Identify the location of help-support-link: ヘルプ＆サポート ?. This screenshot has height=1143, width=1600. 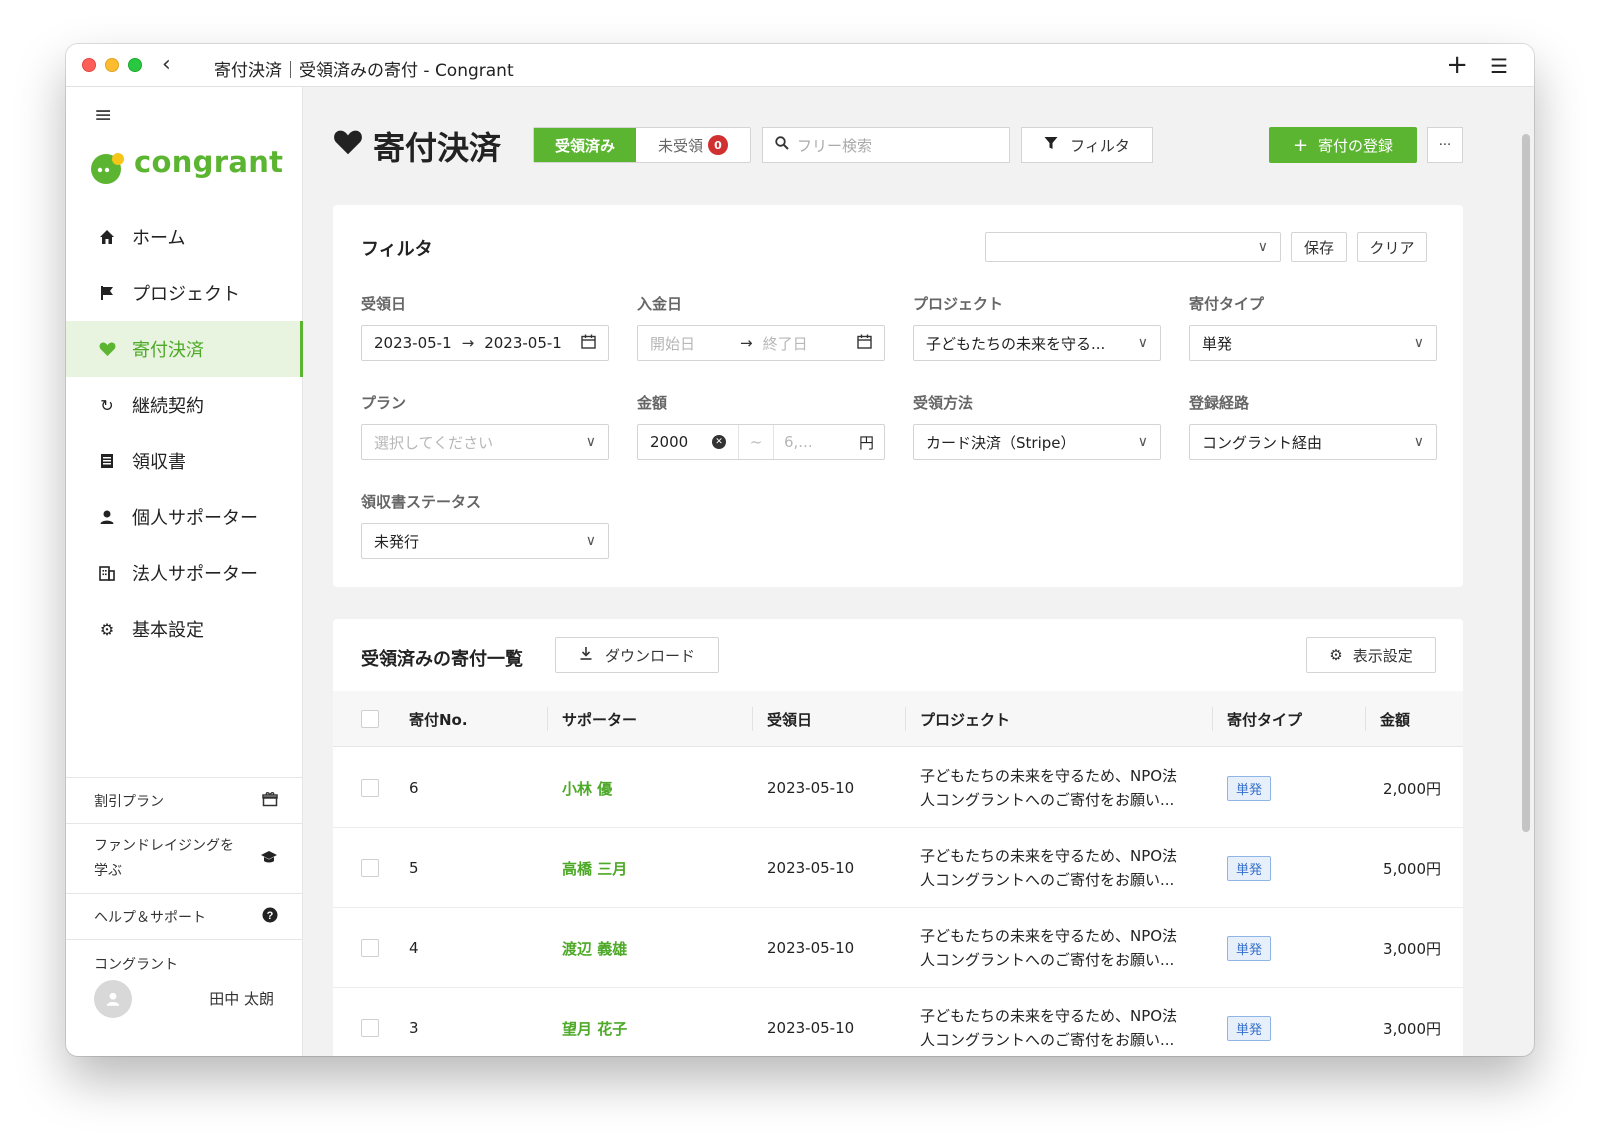
(184, 916).